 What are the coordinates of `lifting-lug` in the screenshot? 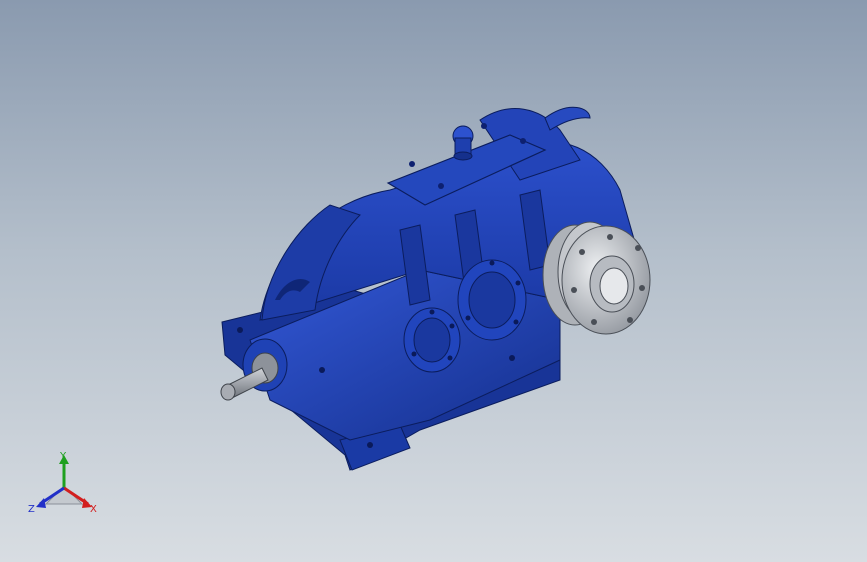 It's located at (567, 118).